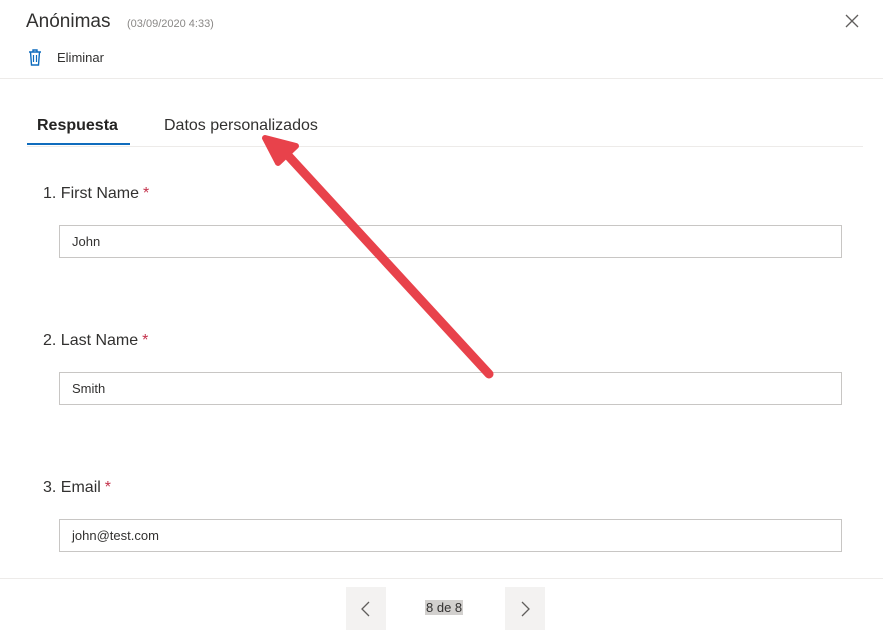 The width and height of the screenshot is (883, 637). I want to click on first-name-field: John, so click(450, 241).